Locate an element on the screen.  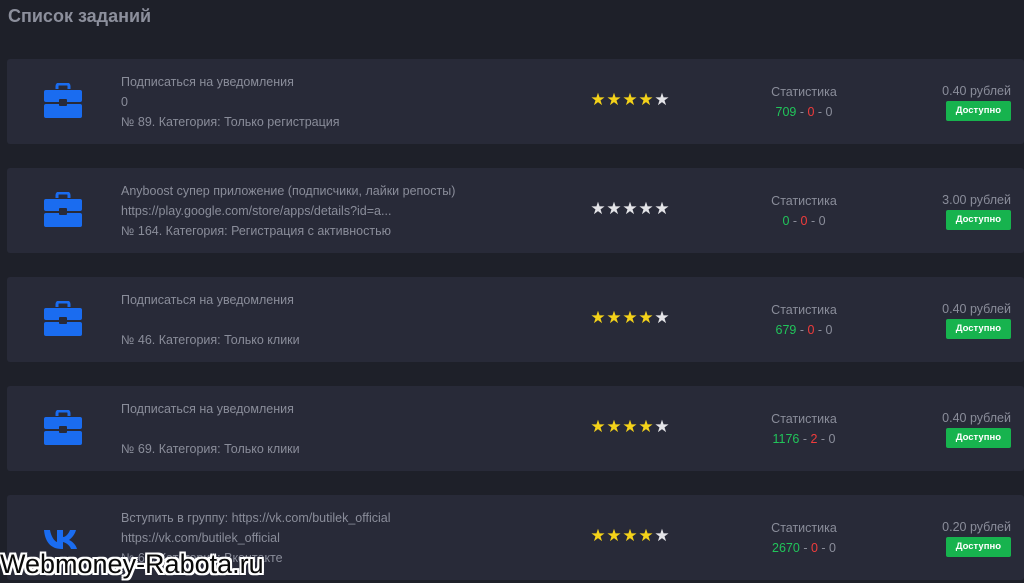
stat-done: 1176 is located at coordinates (786, 439).